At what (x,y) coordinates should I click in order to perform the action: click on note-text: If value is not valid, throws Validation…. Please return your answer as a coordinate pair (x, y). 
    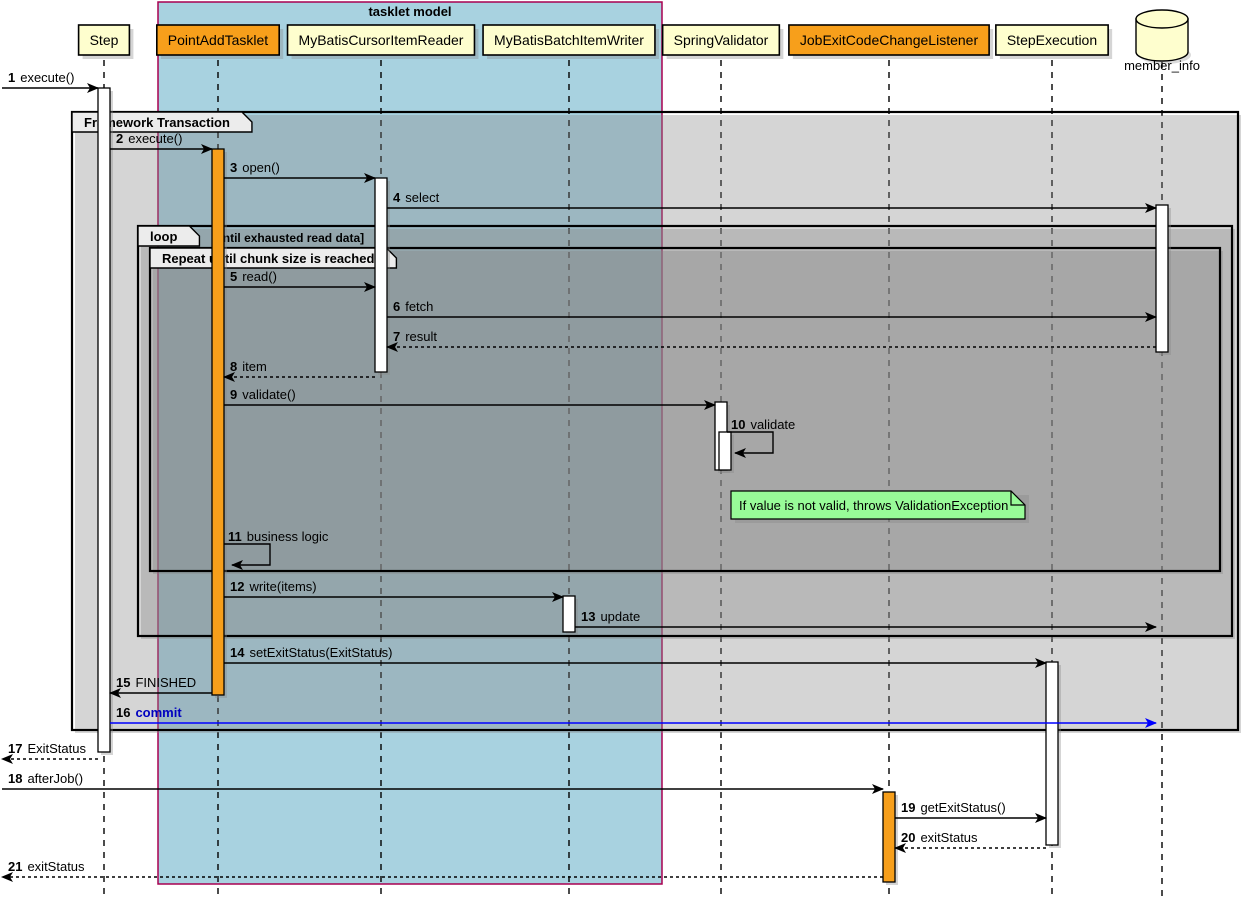
    Looking at the image, I should click on (873, 505).